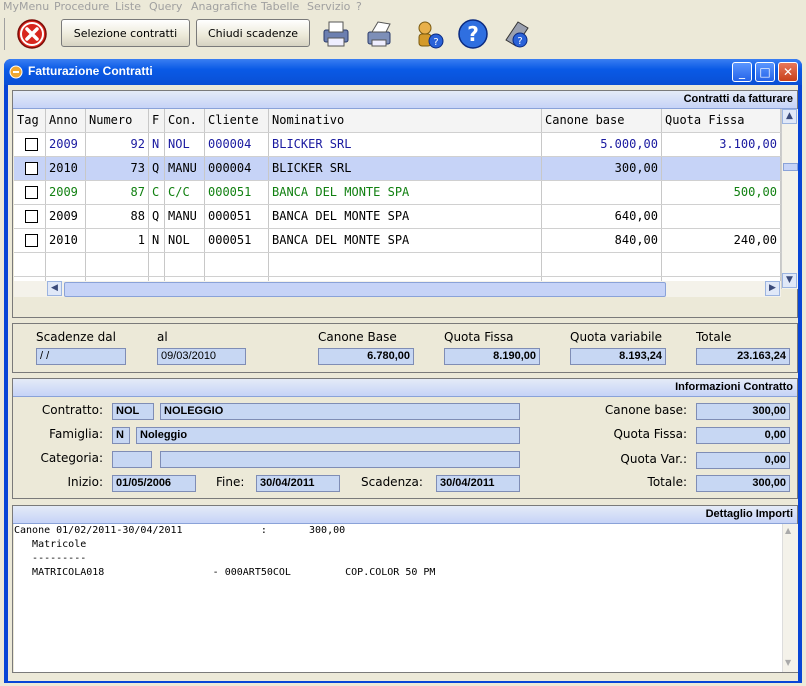 The width and height of the screenshot is (806, 686). What do you see at coordinates (602, 216) in the screenshot?
I see `cell-canone: 640,00` at bounding box center [602, 216].